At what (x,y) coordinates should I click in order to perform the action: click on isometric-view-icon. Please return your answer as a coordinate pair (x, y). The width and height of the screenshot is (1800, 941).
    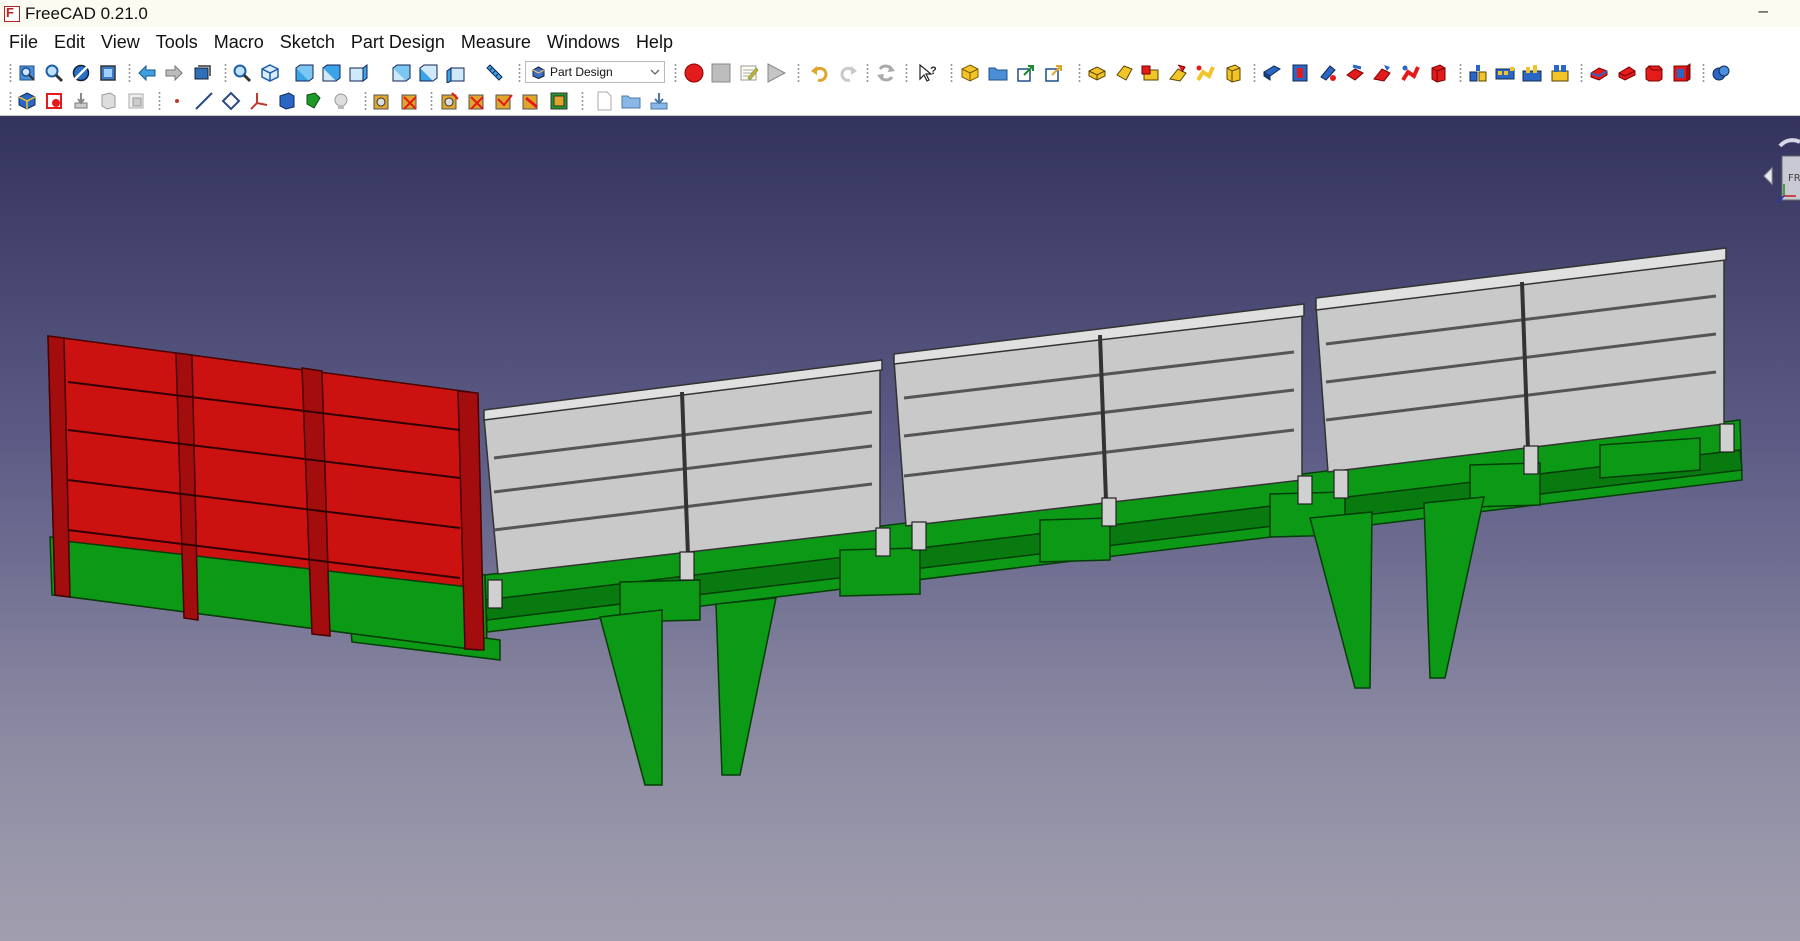
    Looking at the image, I should click on (270, 73).